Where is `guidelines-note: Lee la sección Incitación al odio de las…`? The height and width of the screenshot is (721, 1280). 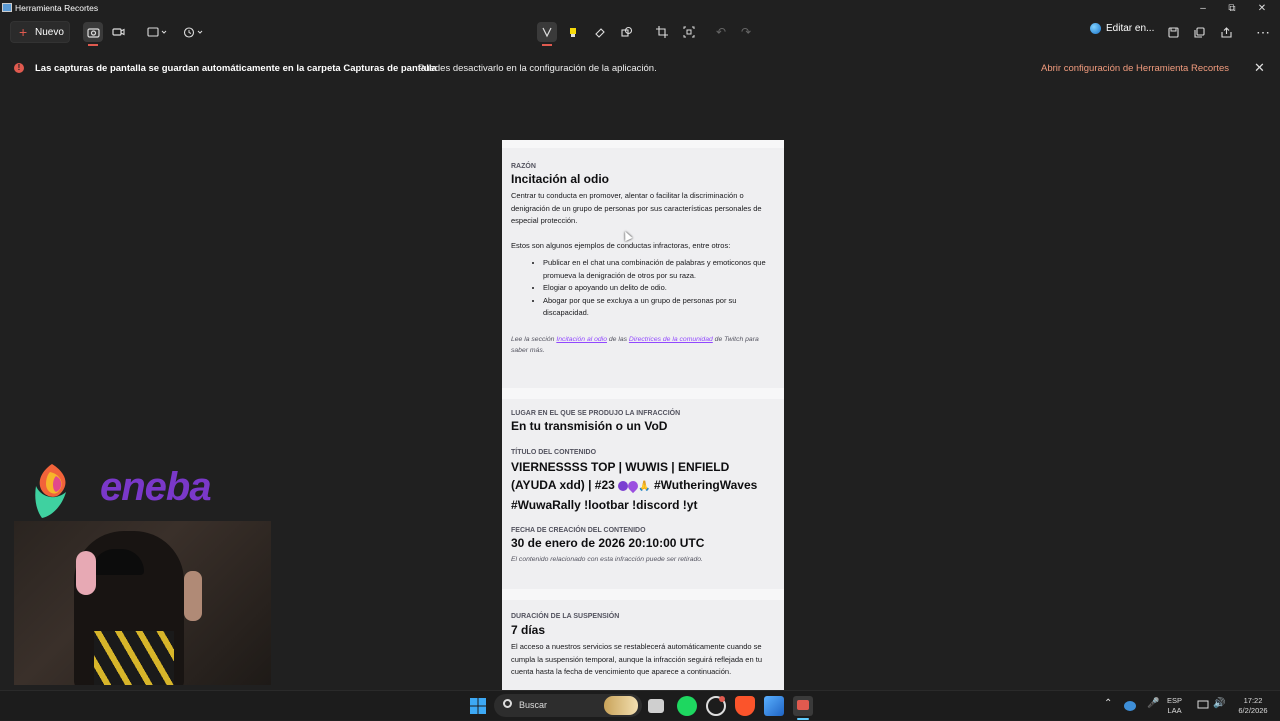 guidelines-note: Lee la sección Incitación al odio de las… is located at coordinates (643, 345).